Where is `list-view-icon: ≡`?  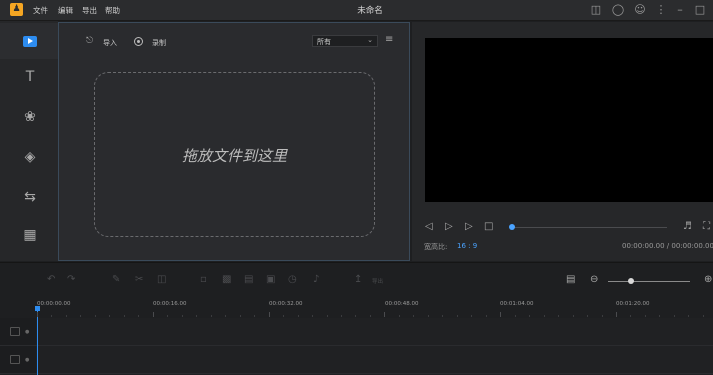 list-view-icon: ≡ is located at coordinates (389, 39).